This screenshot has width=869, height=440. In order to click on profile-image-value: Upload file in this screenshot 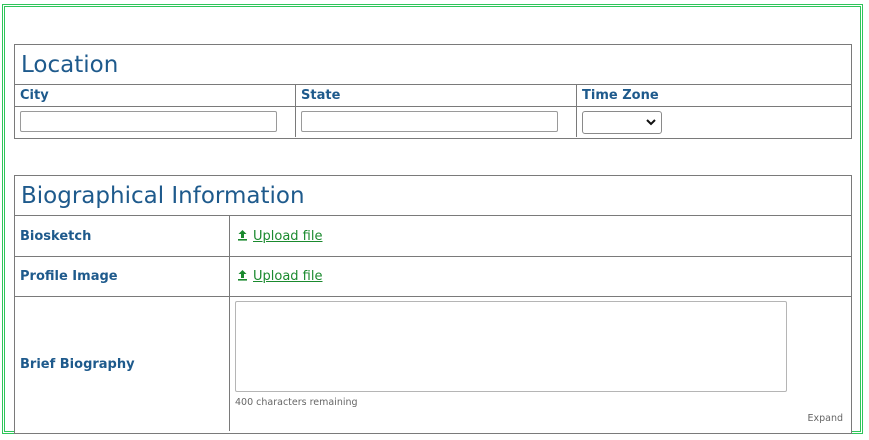, I will do `click(540, 276)`.